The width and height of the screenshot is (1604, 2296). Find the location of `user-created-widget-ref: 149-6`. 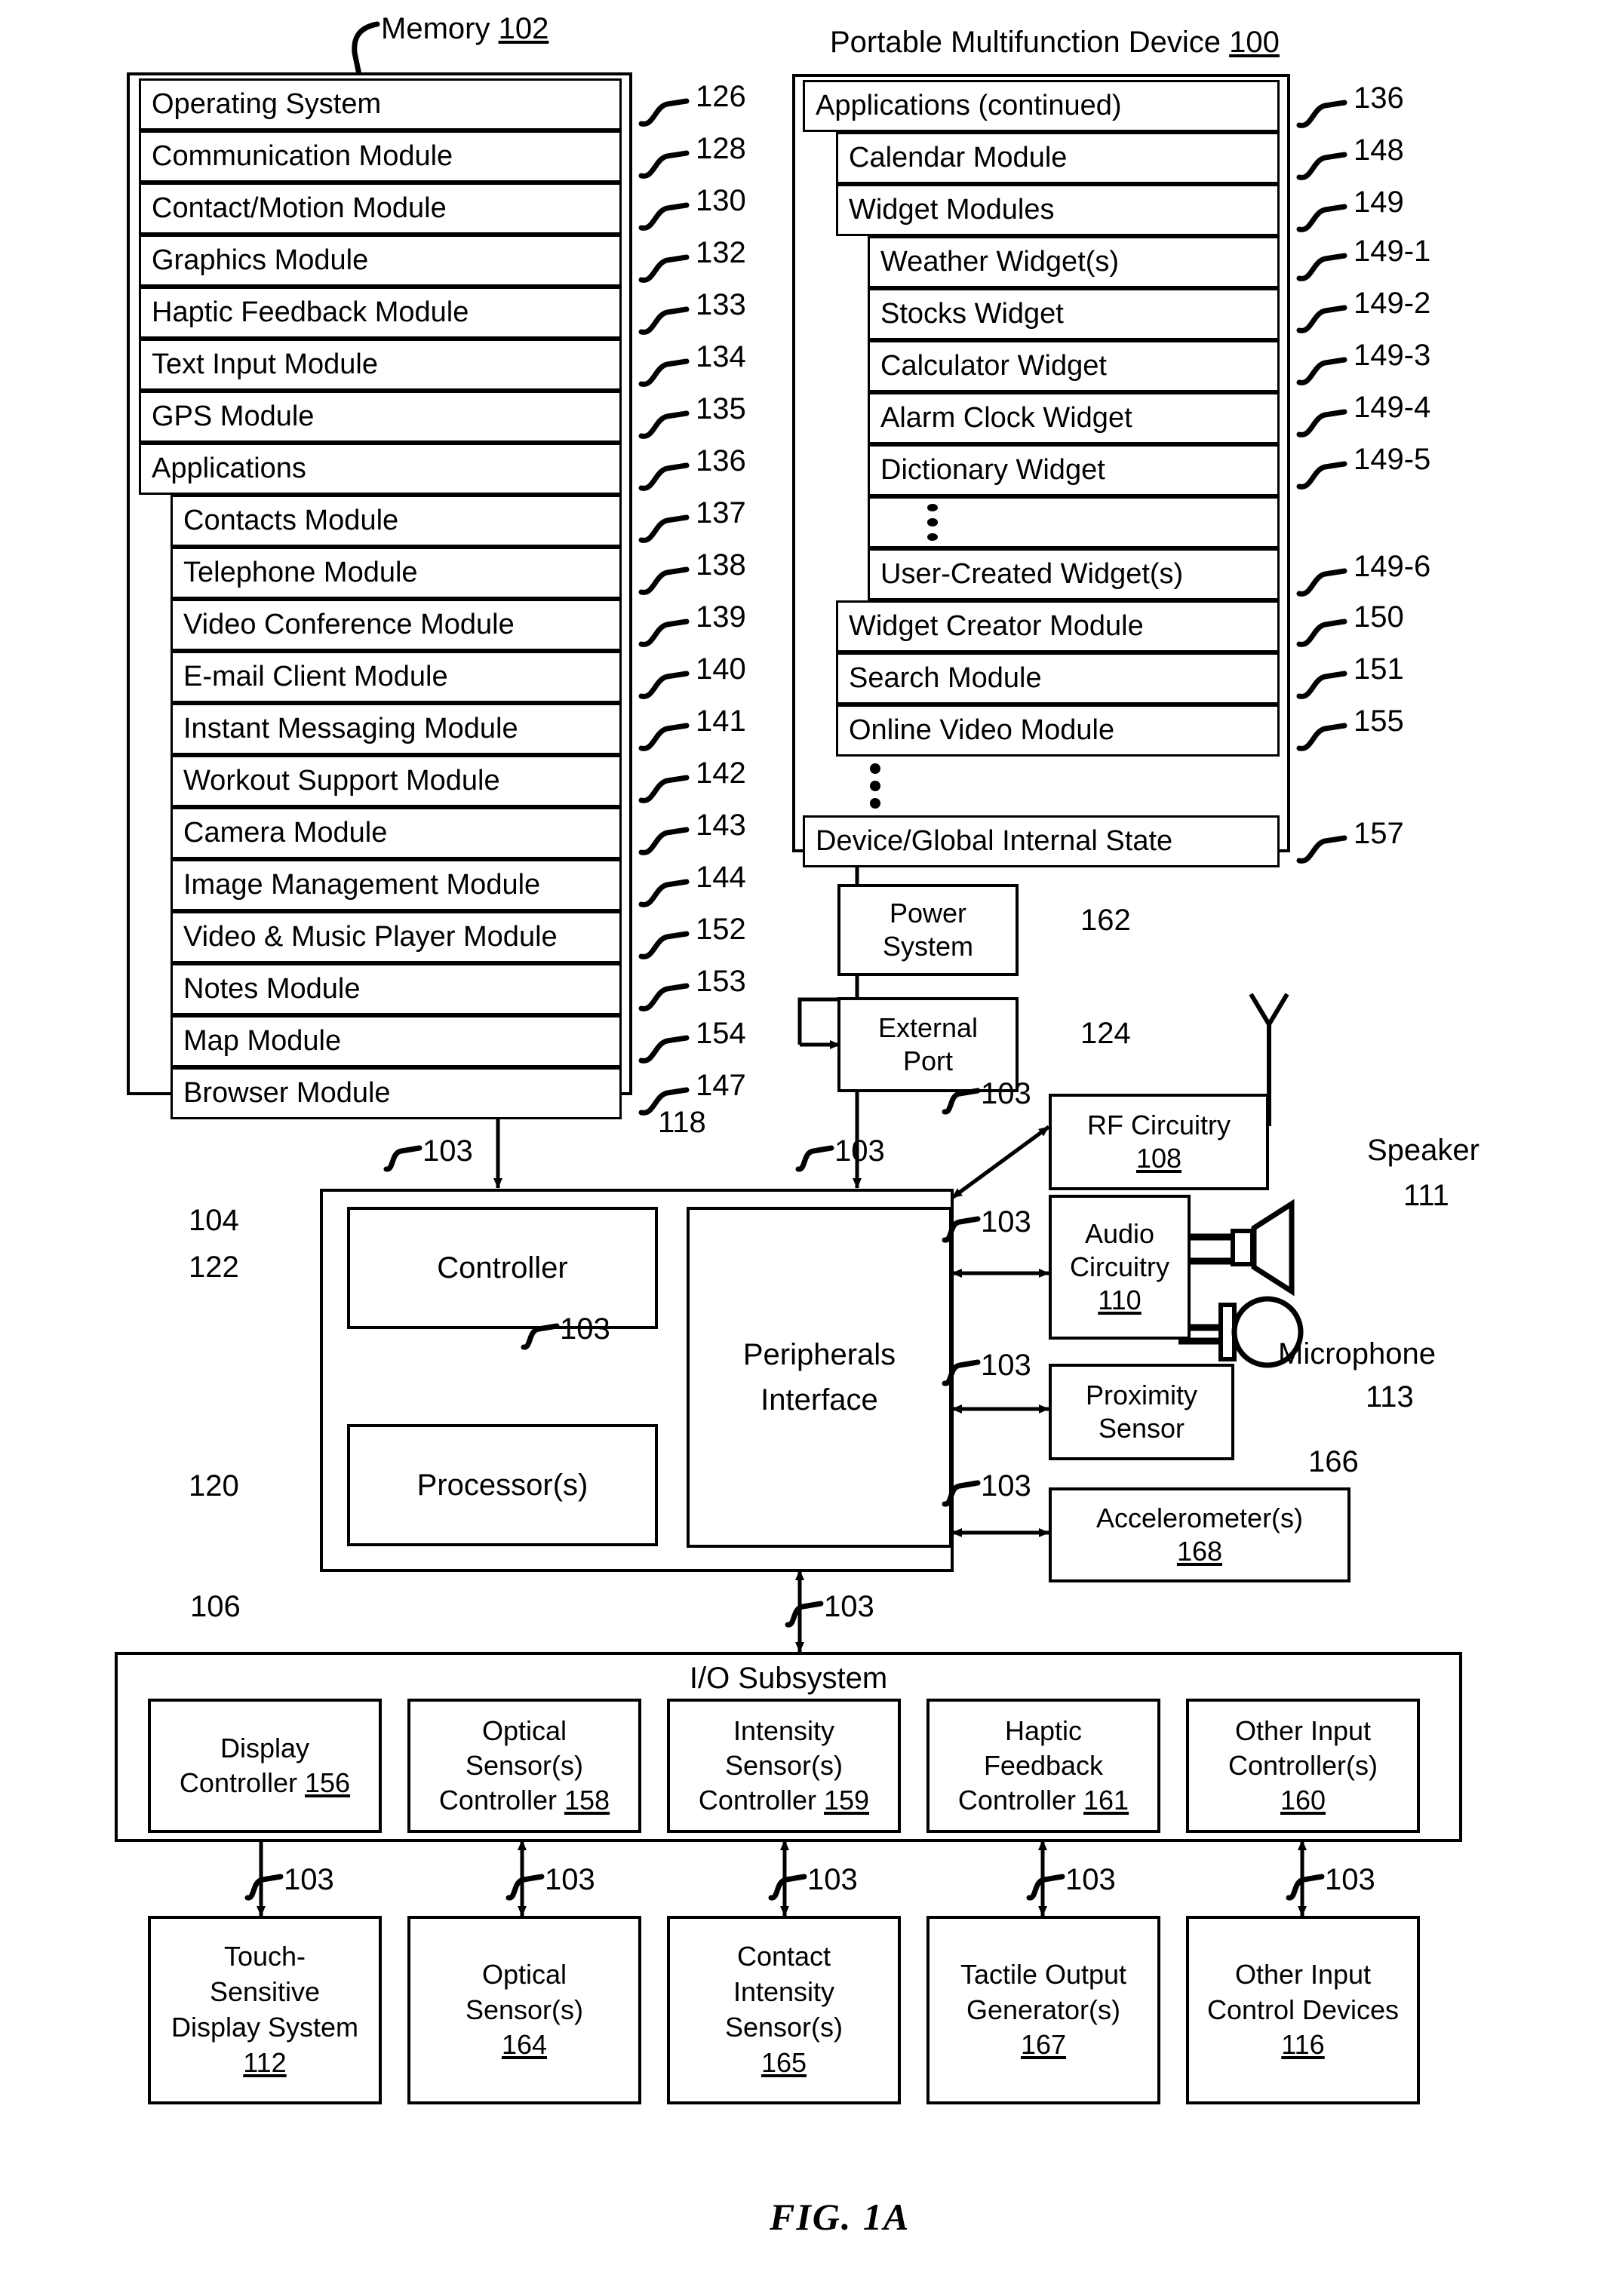

user-created-widget-ref: 149-6 is located at coordinates (1392, 566).